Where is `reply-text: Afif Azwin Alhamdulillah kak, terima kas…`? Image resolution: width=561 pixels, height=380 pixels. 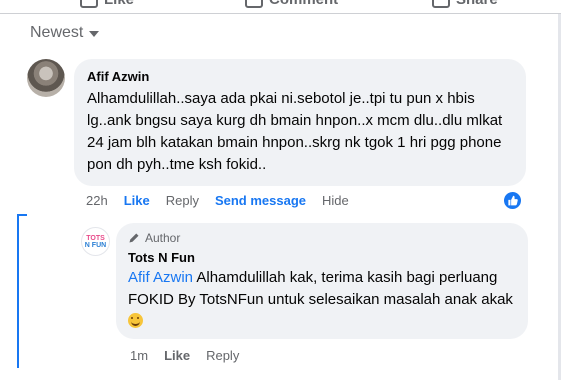
reply-text: Afif Azwin Alhamdulillah kak, terima kas… is located at coordinates (324, 300).